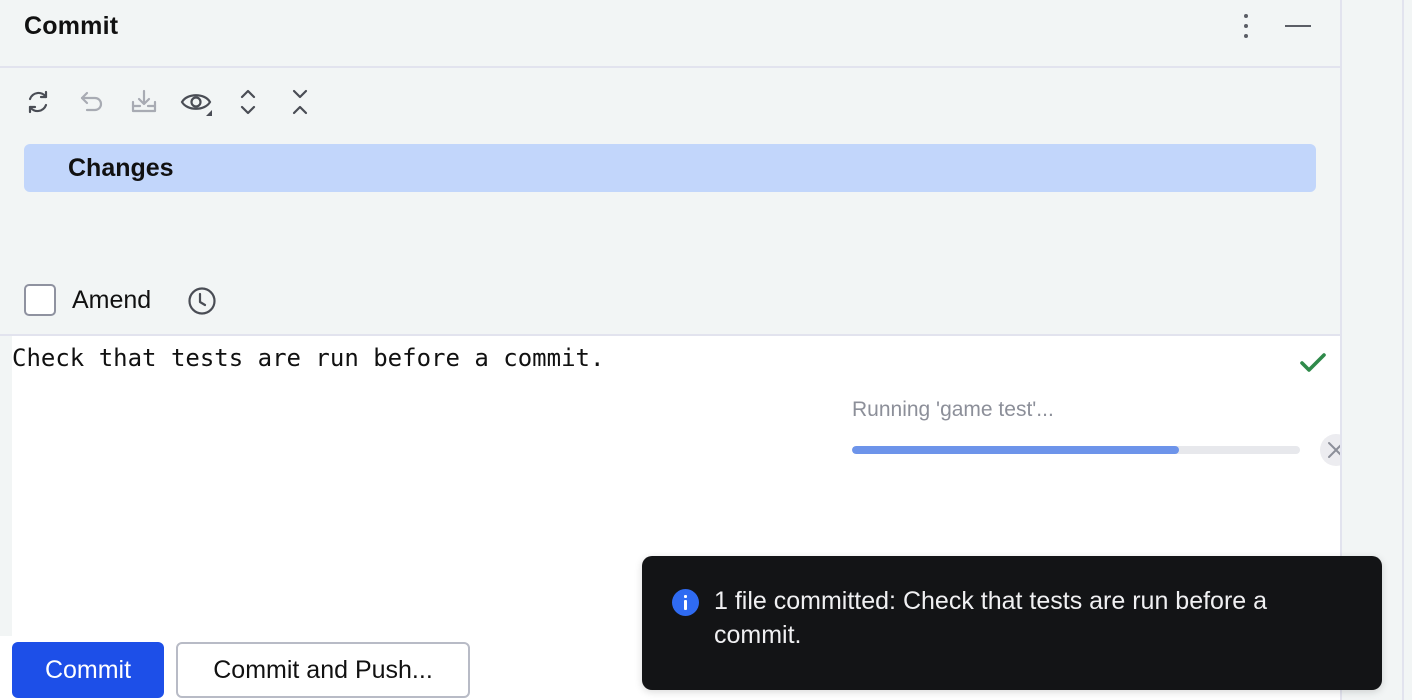 The height and width of the screenshot is (700, 1412). What do you see at coordinates (196, 105) in the screenshot?
I see `eye-icon` at bounding box center [196, 105].